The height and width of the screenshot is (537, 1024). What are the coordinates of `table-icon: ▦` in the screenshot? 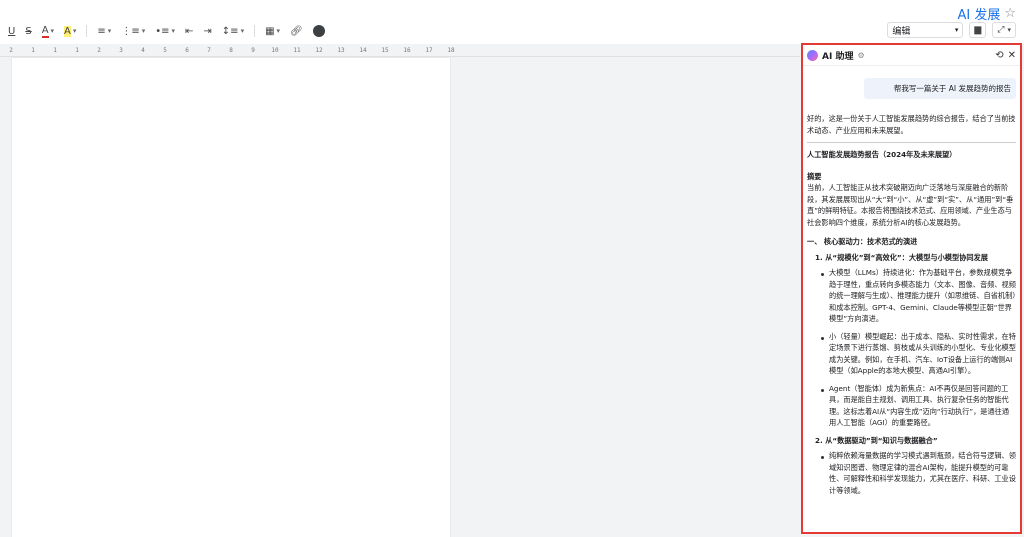 It's located at (270, 31).